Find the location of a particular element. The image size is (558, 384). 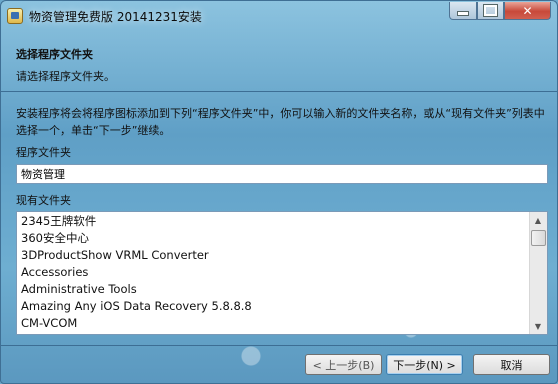

maximize-button is located at coordinates (490, 11).